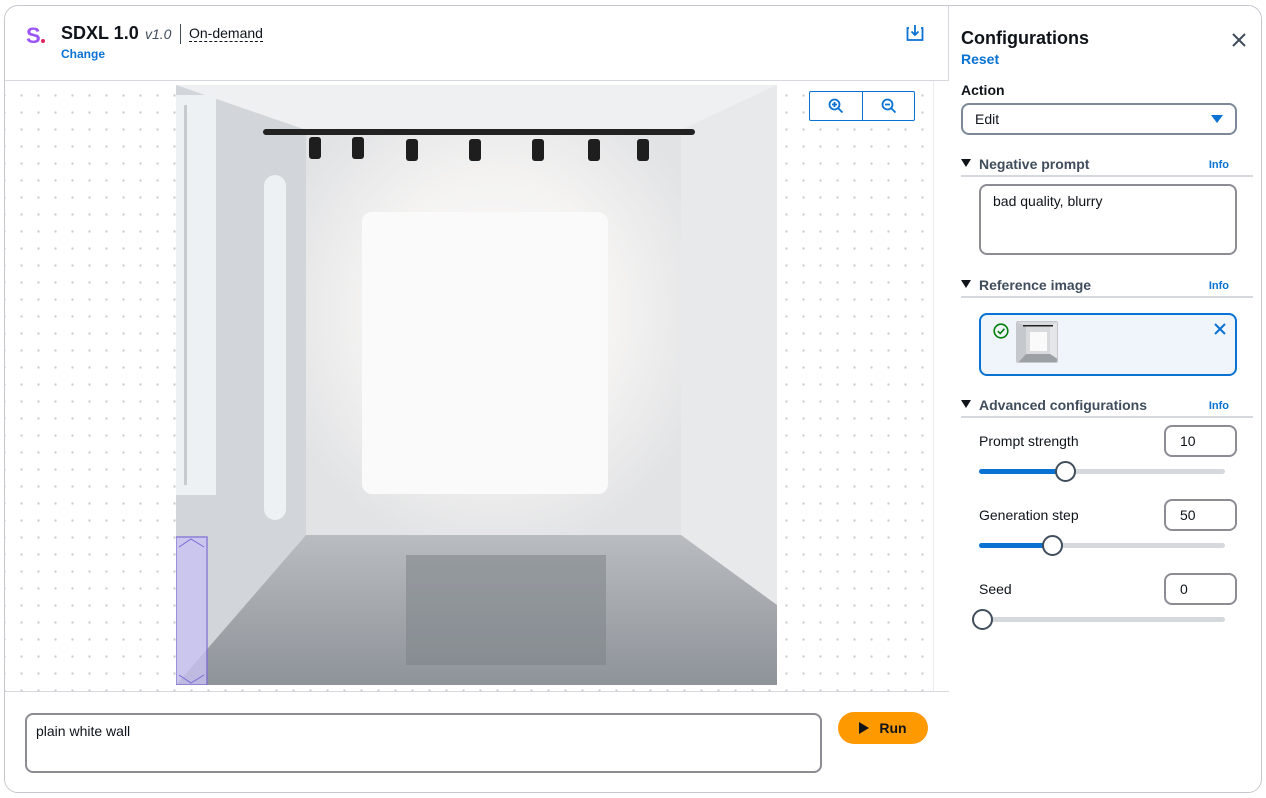 The image size is (1266, 798). I want to click on success-check-icon, so click(1001, 331).